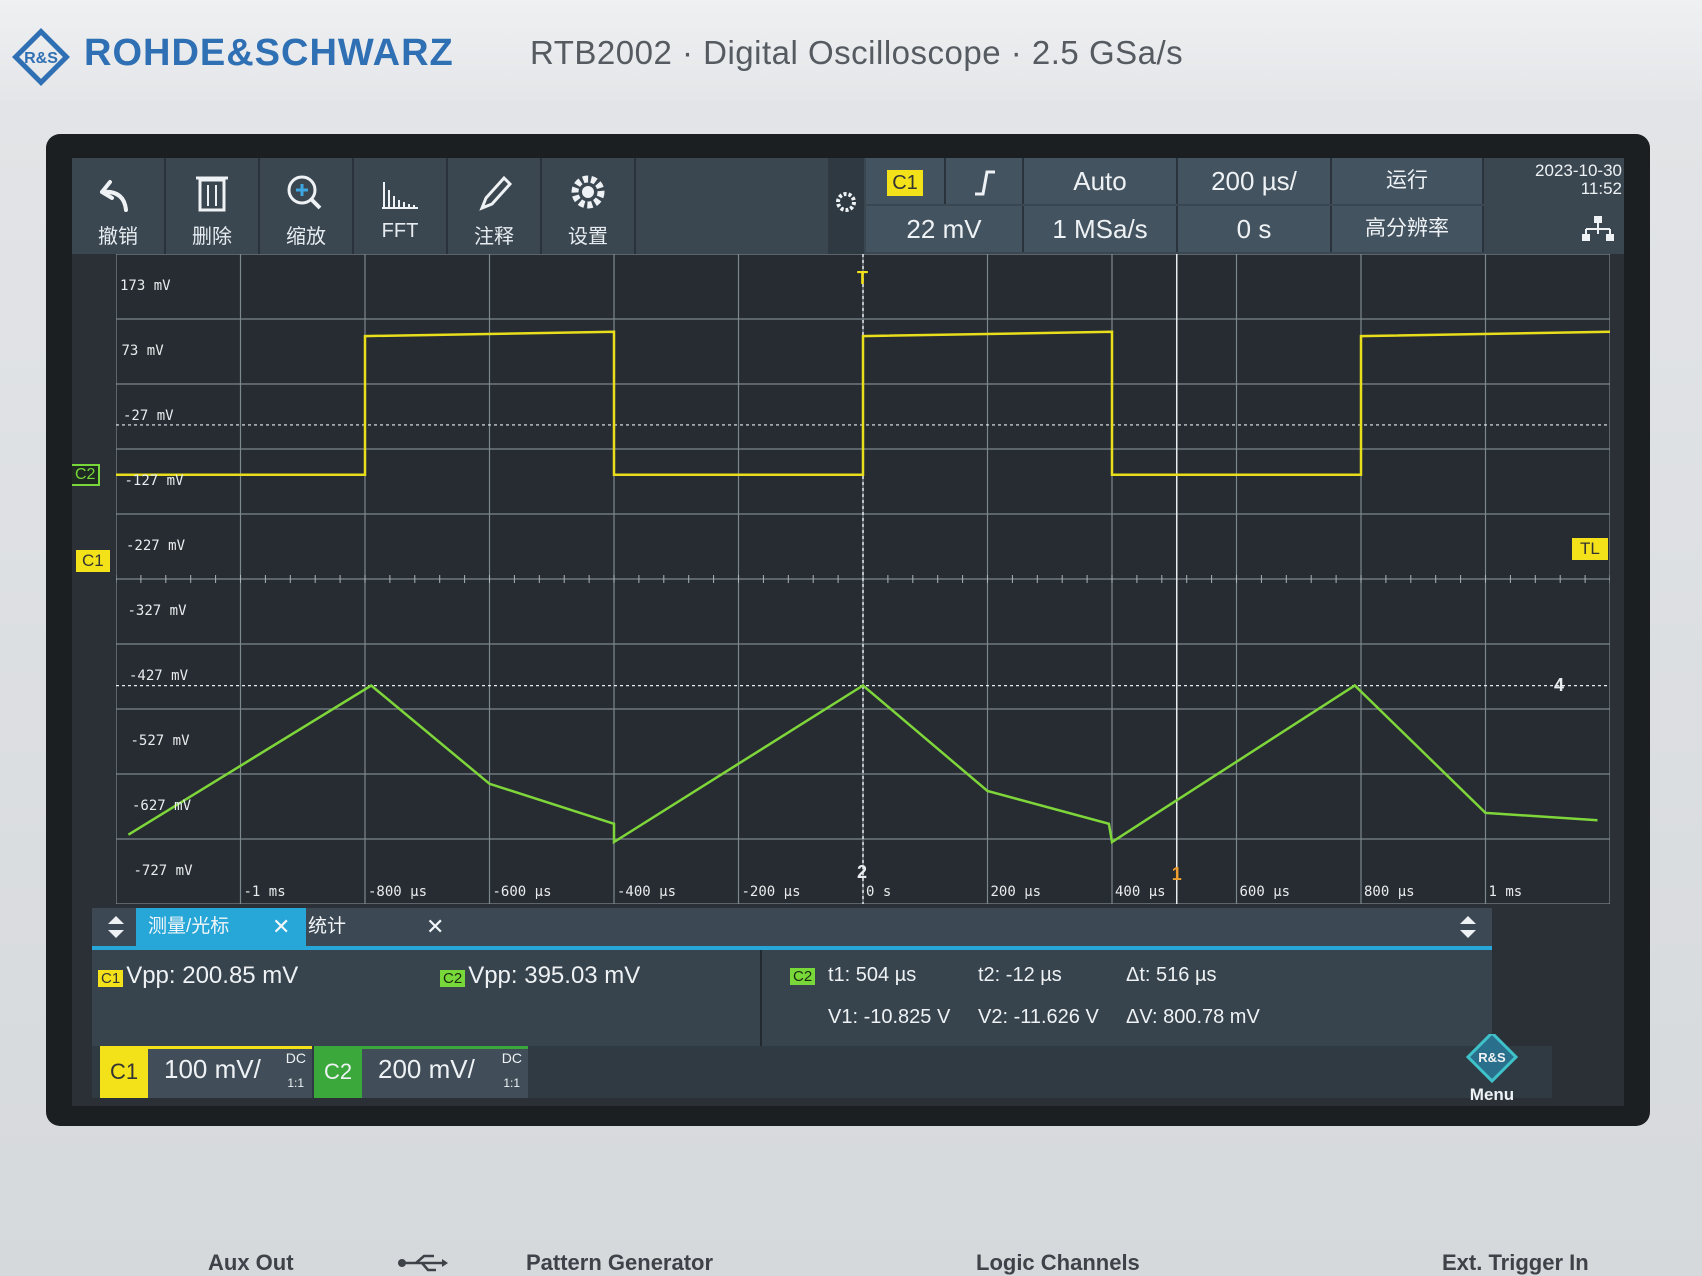  Describe the element at coordinates (400, 195) in the screenshot. I see `fft-icon` at that location.